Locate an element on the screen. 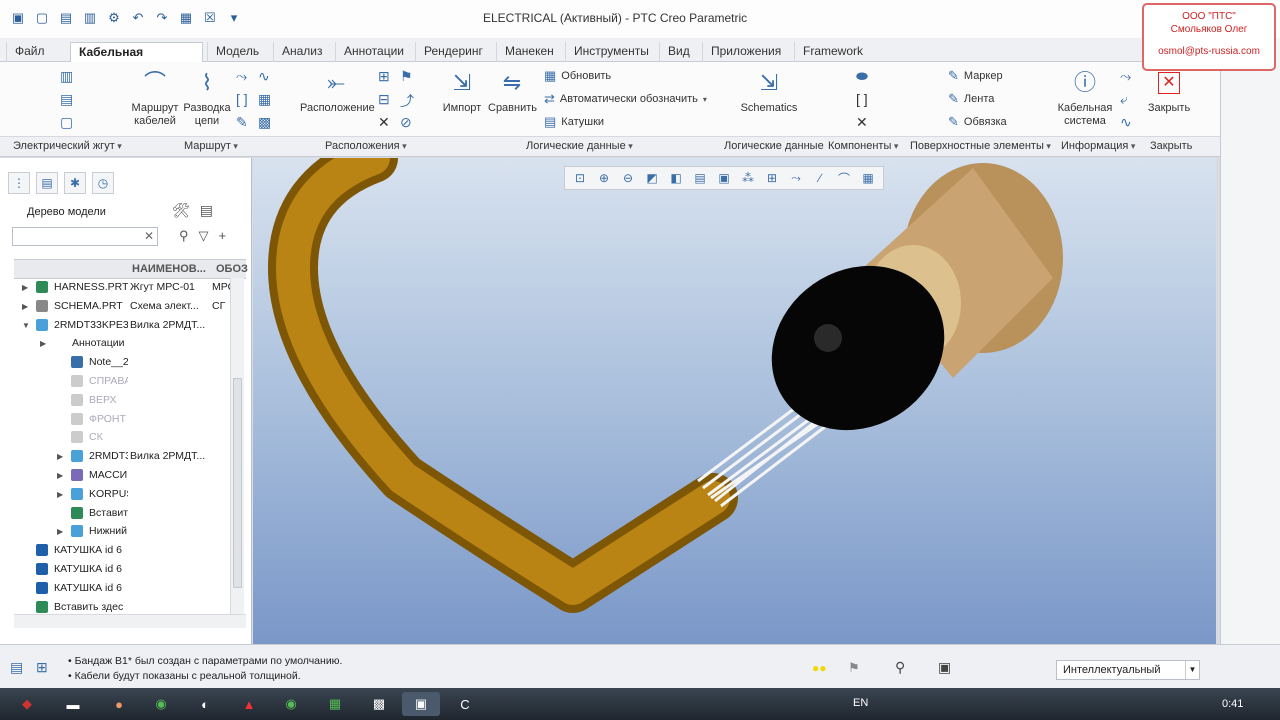 The image size is (1280, 720). tab-framework: Framework is located at coordinates (832, 52).